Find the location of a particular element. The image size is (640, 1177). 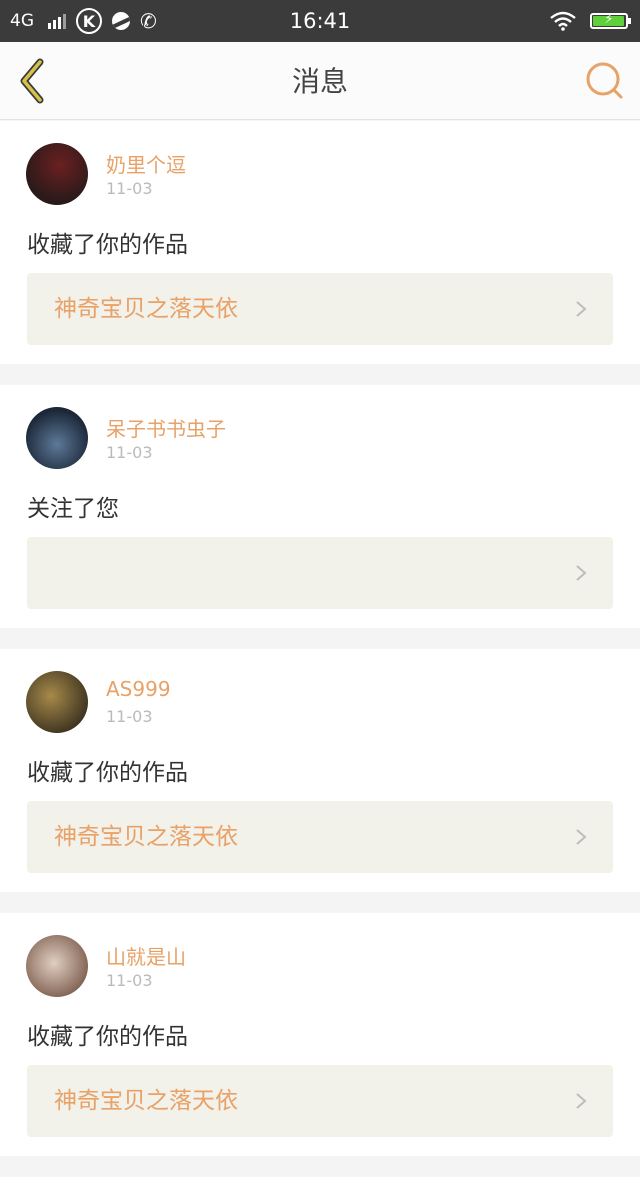

status-right: ⚡ is located at coordinates (590, 21).